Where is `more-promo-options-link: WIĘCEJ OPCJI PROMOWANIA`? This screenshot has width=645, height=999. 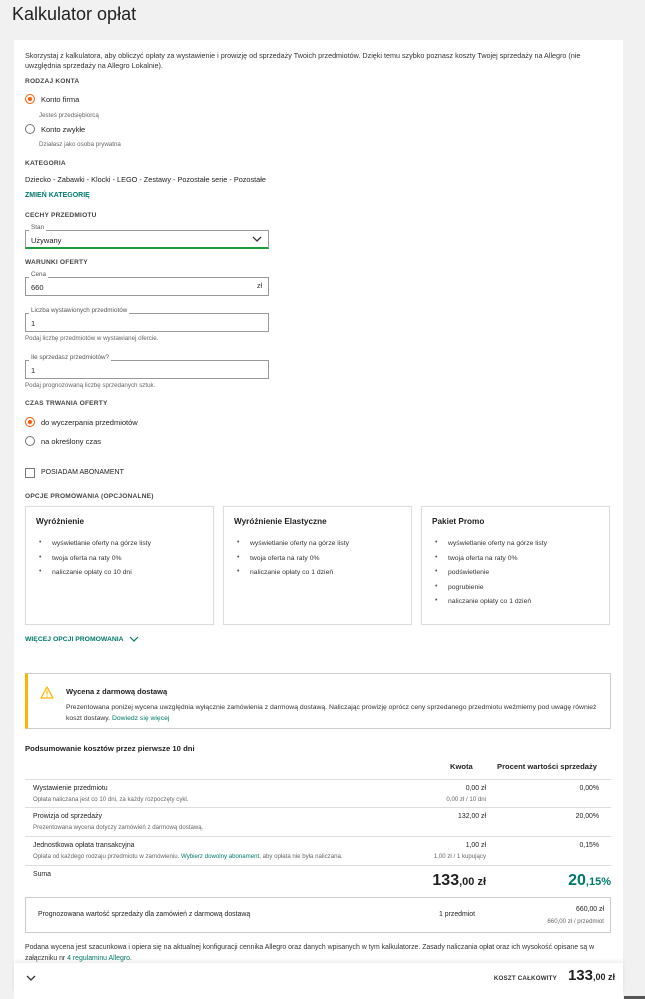
more-promo-options-link: WIĘCEJ OPCJI PROMOWANIA is located at coordinates (82, 639).